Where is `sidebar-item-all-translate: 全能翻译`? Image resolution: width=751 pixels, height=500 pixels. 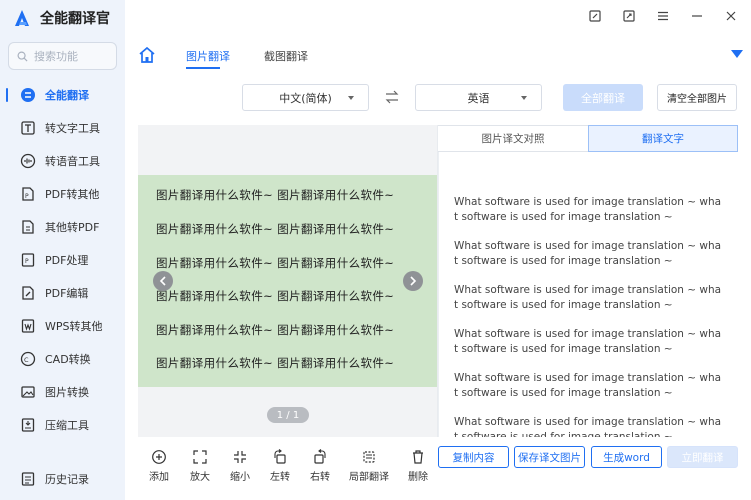 sidebar-item-all-translate: 全能翻译 is located at coordinates (62, 94).